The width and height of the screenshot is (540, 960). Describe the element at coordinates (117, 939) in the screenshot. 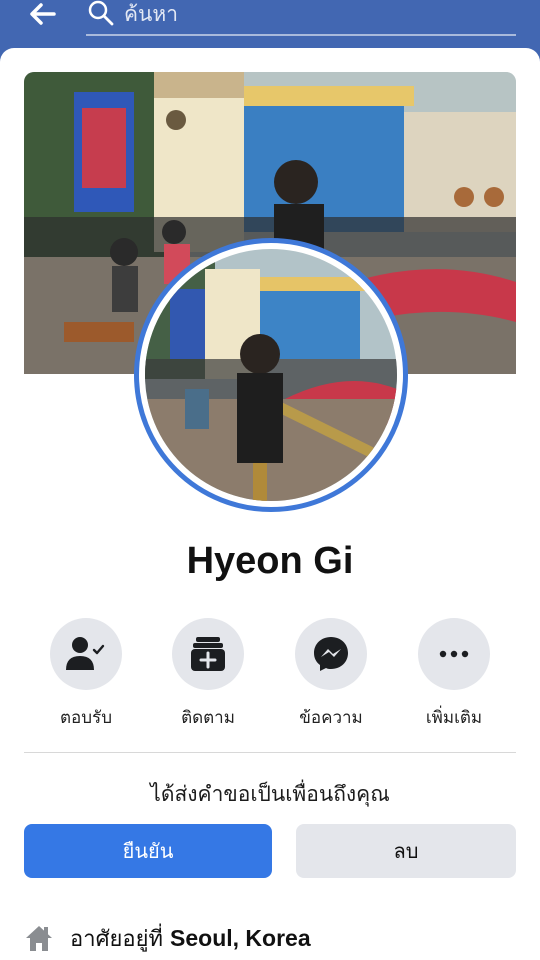

I see `lives-in-prefix: อาศัยอยู่ที่` at that location.